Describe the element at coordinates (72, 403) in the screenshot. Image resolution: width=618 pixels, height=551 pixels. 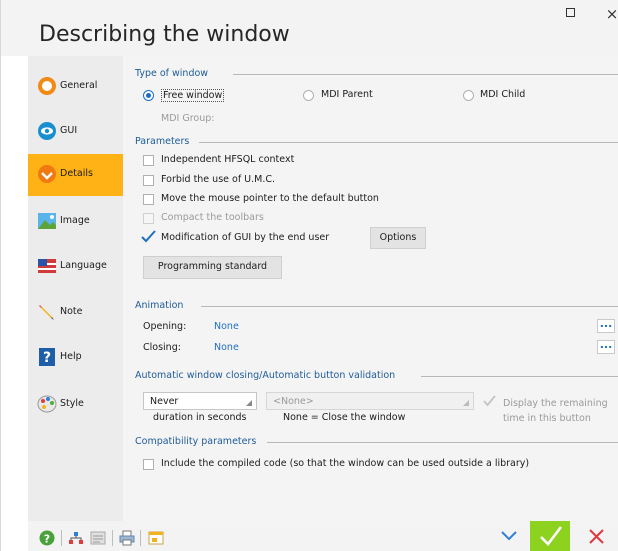
I see `sidebar-item-label: Style` at that location.